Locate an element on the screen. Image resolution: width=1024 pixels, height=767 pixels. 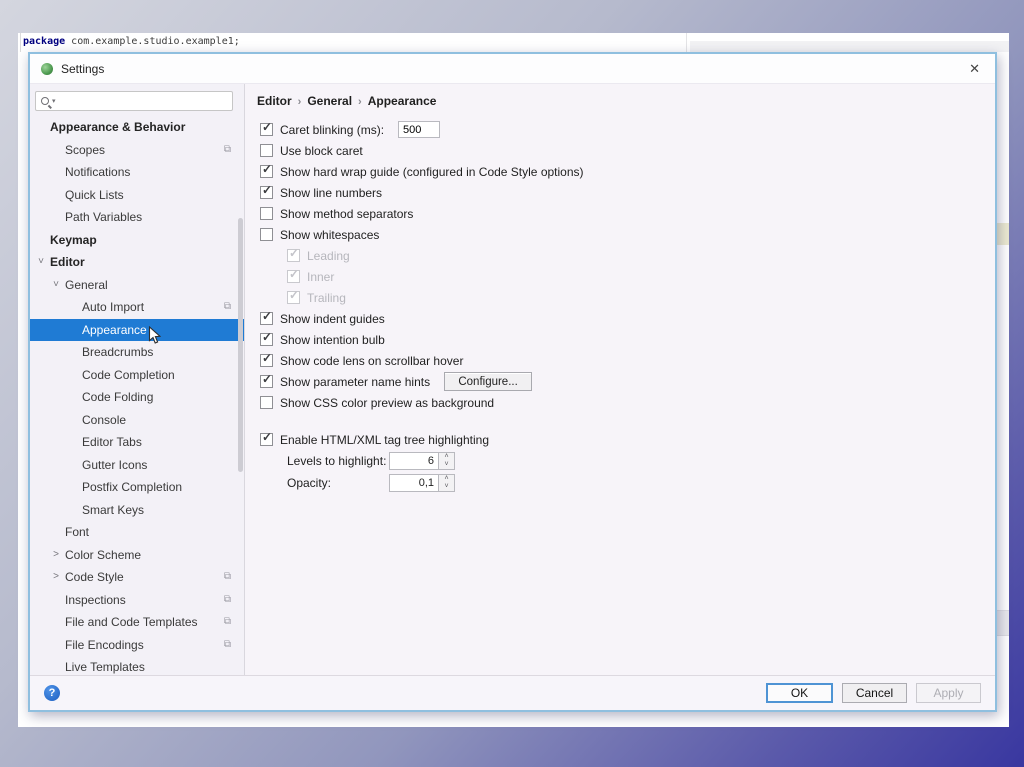
sidebar-item-editor-tabs: Editor Tabs is located at coordinates (137, 442).